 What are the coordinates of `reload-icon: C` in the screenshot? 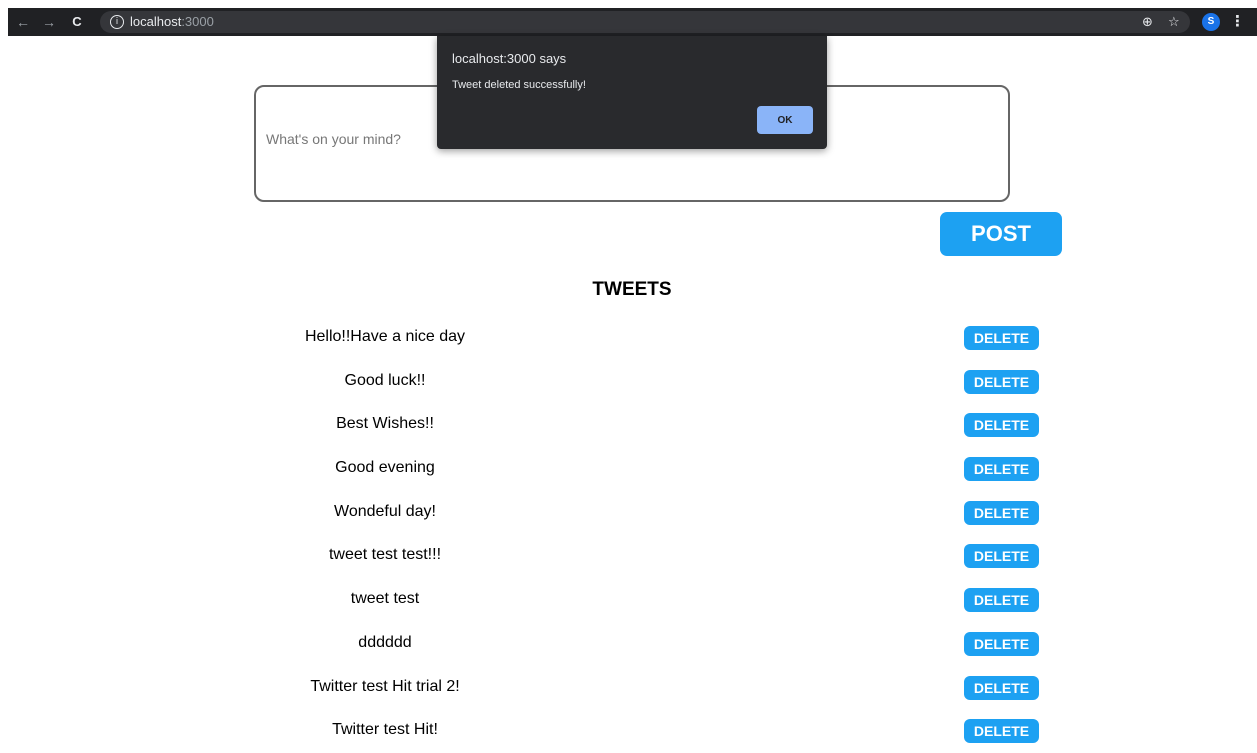 It's located at (77, 22).